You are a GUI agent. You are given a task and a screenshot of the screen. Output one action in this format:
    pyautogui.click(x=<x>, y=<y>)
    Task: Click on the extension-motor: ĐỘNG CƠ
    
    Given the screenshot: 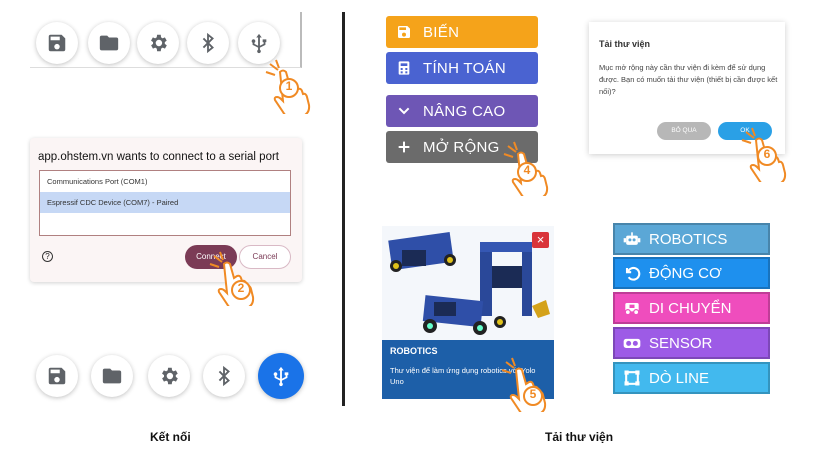 What is the action you would take?
    pyautogui.click(x=691, y=273)
    